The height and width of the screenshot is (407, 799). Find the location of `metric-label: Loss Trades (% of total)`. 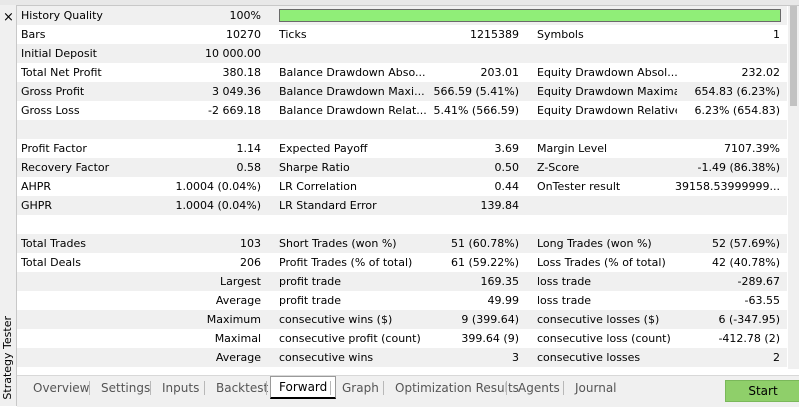

metric-label: Loss Trades (% of total) is located at coordinates (601, 262).